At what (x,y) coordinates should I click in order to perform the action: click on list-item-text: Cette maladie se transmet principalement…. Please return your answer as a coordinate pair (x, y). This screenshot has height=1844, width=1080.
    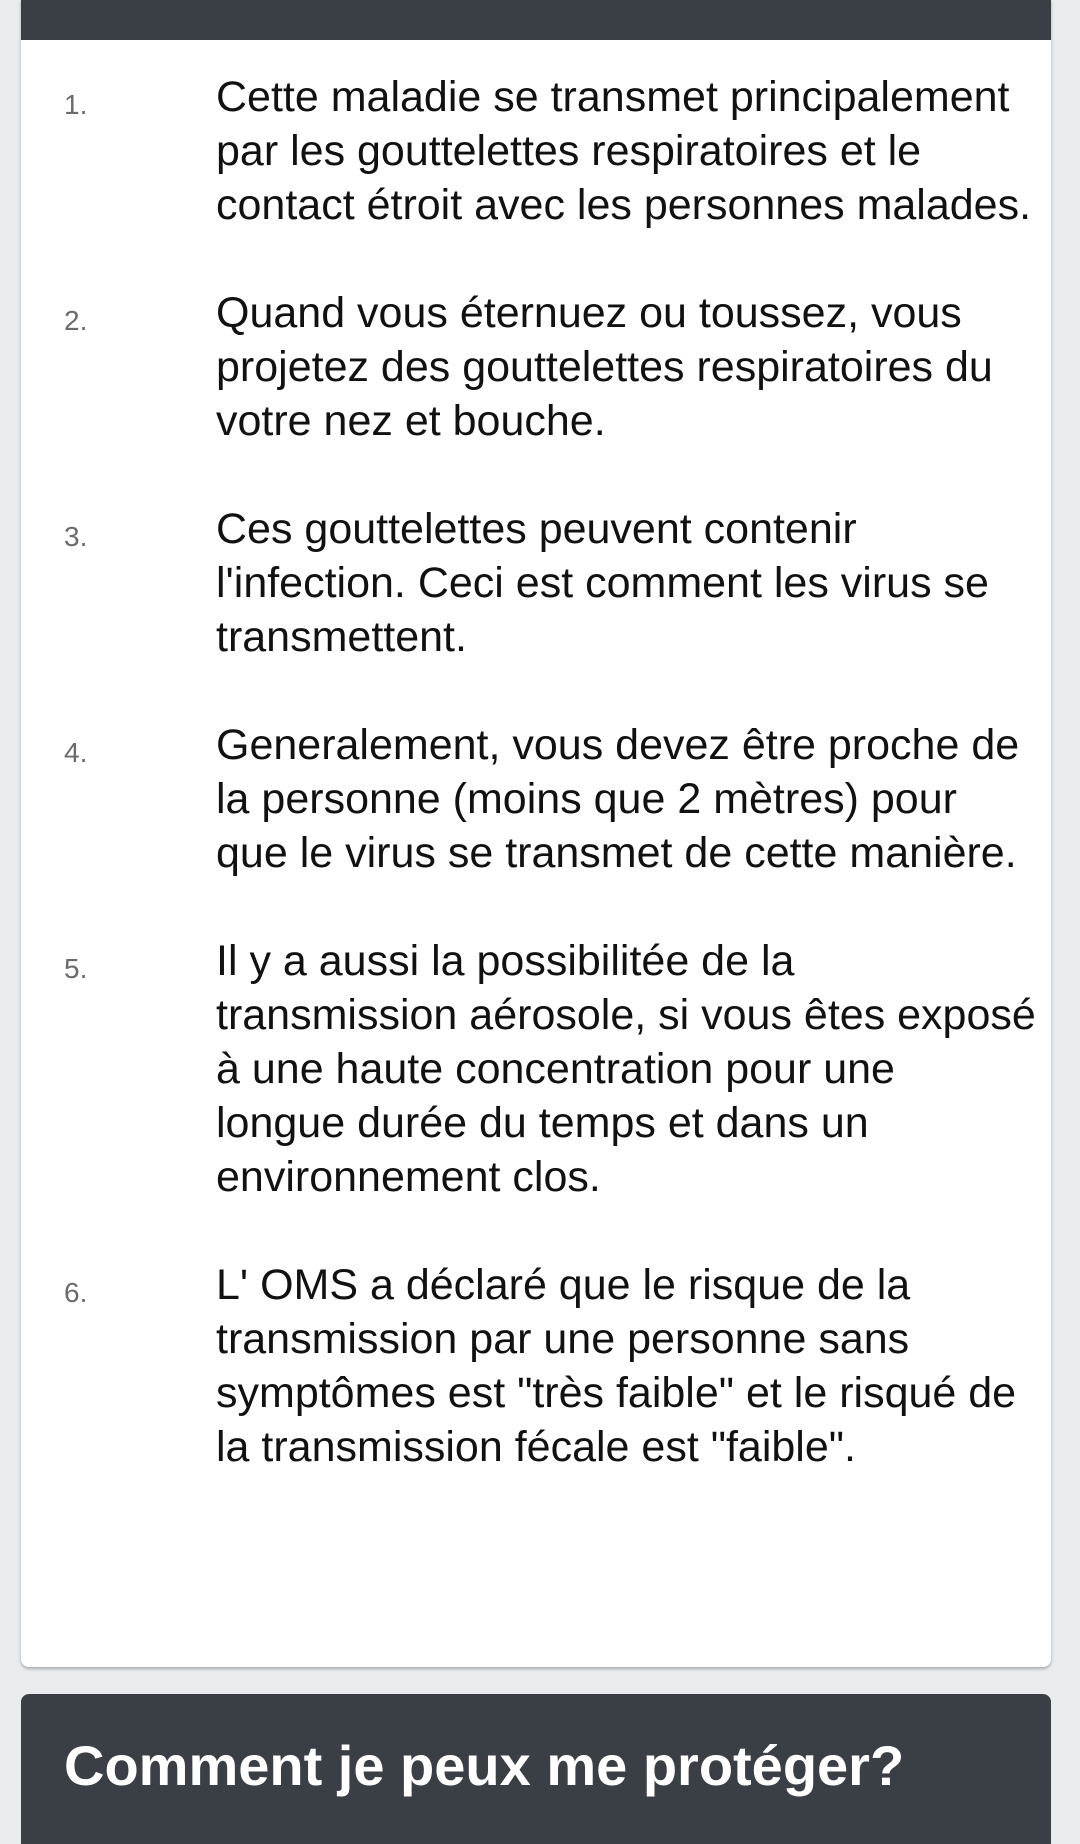
    Looking at the image, I should click on (624, 151).